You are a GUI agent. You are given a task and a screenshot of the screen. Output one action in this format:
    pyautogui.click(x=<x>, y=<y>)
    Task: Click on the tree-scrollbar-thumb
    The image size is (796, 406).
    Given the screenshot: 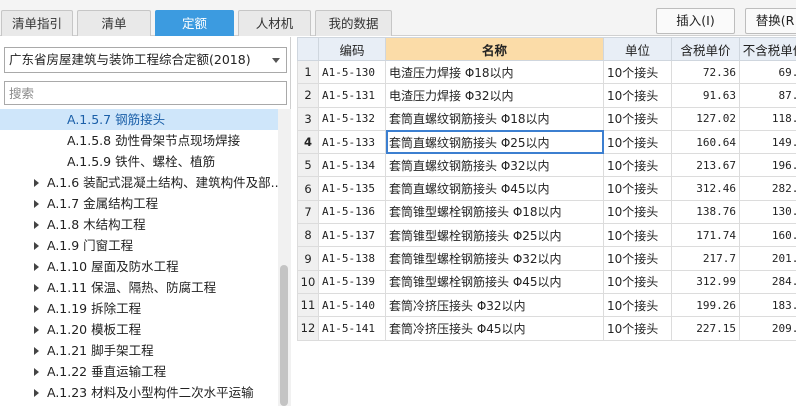 What is the action you would take?
    pyautogui.click(x=284, y=335)
    